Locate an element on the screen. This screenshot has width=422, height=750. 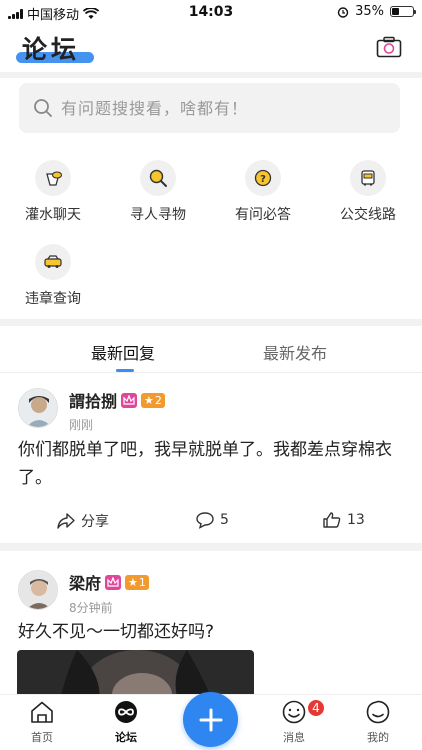
post-image is located at coordinates (135, 672).